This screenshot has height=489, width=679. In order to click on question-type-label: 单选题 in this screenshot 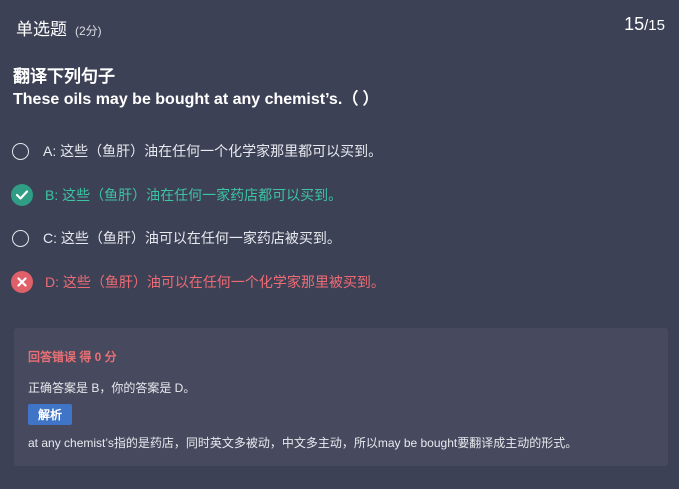, I will do `click(41, 29)`.